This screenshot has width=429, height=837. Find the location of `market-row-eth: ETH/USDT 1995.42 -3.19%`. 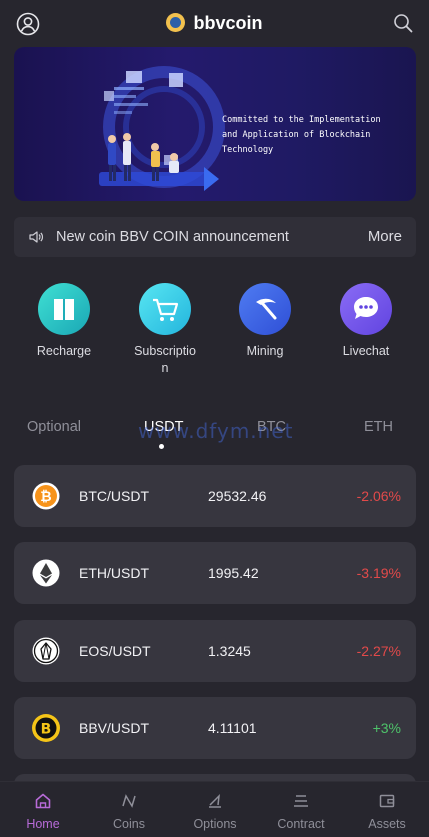

market-row-eth: ETH/USDT 1995.42 -3.19% is located at coordinates (215, 573).